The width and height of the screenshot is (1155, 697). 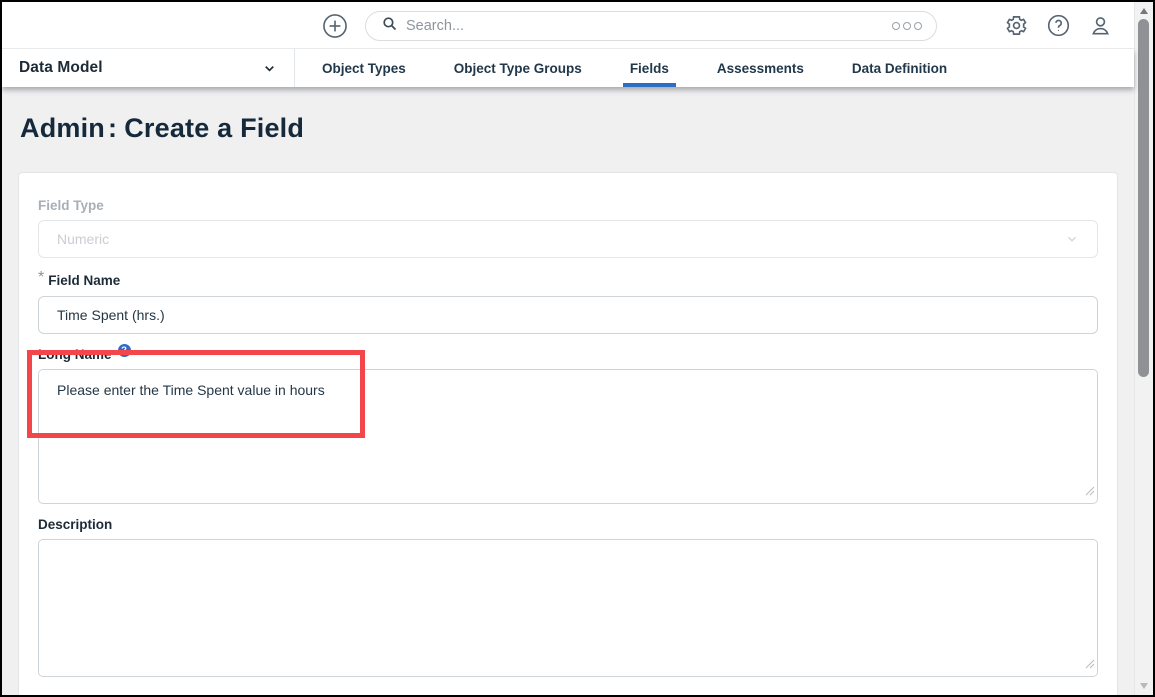 What do you see at coordinates (568, 315) in the screenshot?
I see `field-name-input` at bounding box center [568, 315].